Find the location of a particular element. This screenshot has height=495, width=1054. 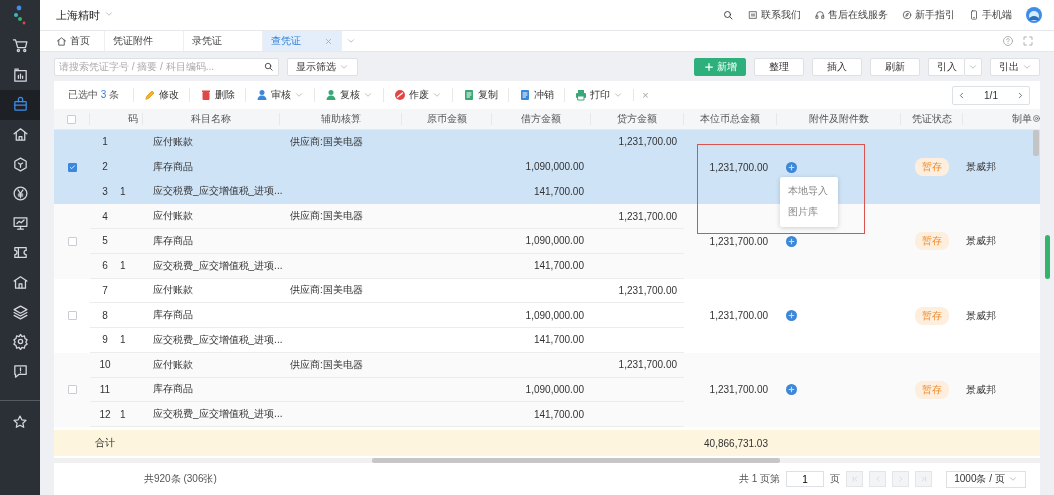

line-number: 7 is located at coordinates (105, 291).